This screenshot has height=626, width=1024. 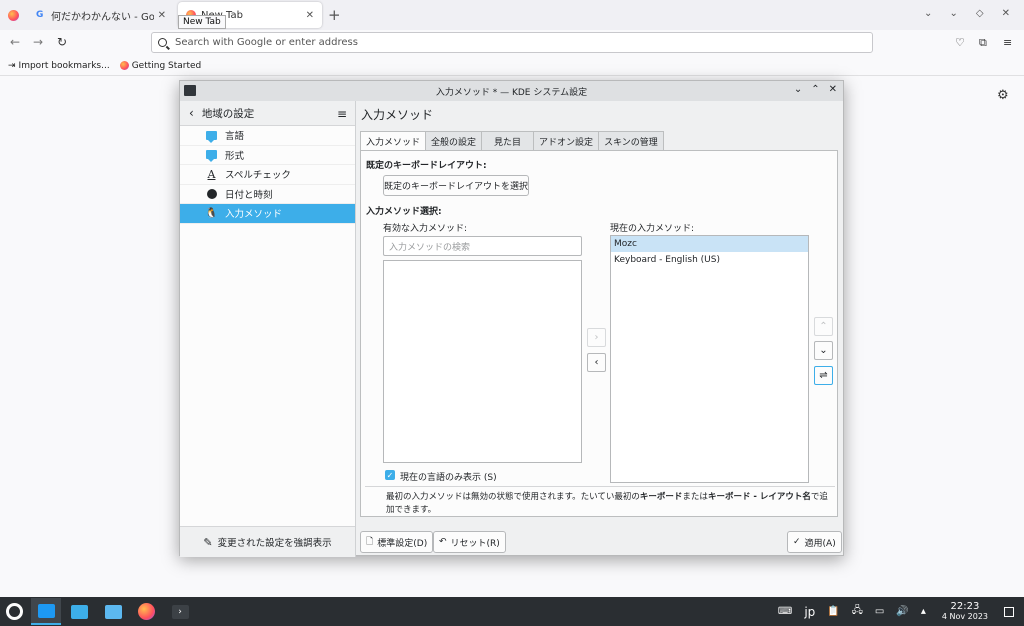 What do you see at coordinates (454, 140) in the screenshot?
I see `tab-general: 全般の設定` at bounding box center [454, 140].